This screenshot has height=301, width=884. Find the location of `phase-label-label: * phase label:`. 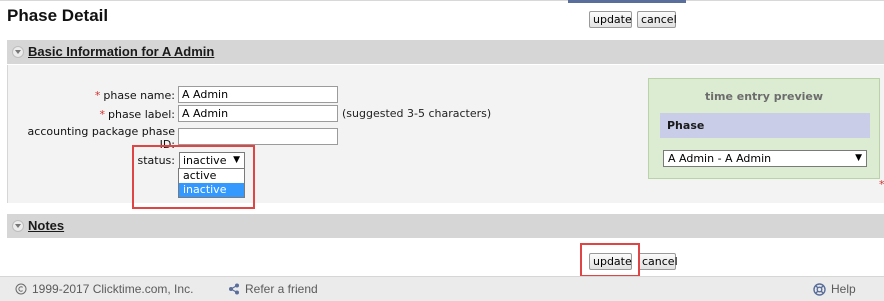

phase-label-label: * phase label: is located at coordinates (118, 114).